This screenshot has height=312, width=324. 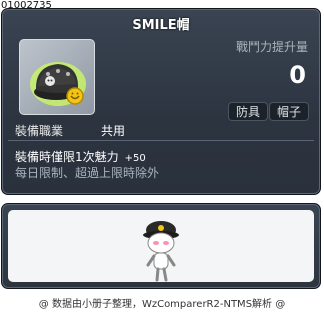 What do you see at coordinates (161, 251) in the screenshot?
I see `character-icon` at bounding box center [161, 251].